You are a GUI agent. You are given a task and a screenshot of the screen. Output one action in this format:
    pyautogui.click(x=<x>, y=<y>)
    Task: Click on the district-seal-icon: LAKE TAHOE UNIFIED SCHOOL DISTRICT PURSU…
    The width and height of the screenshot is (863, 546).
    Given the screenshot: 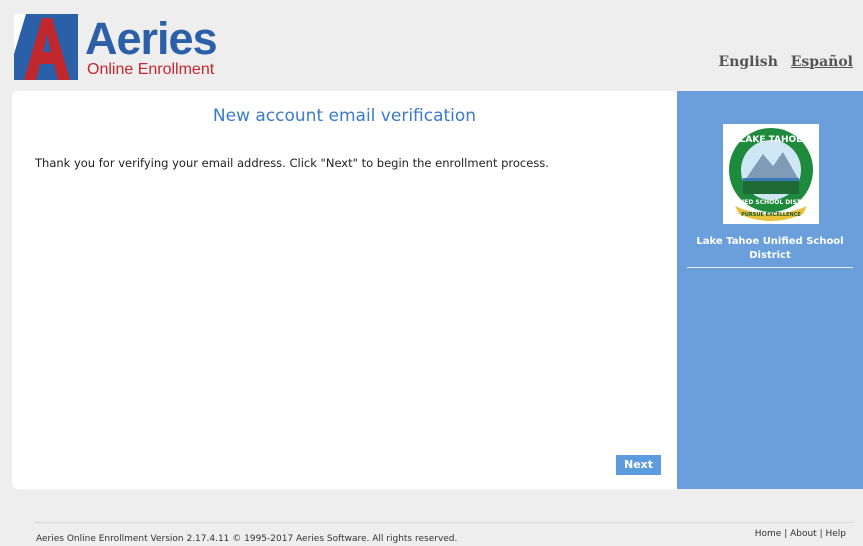 What is the action you would take?
    pyautogui.click(x=771, y=174)
    